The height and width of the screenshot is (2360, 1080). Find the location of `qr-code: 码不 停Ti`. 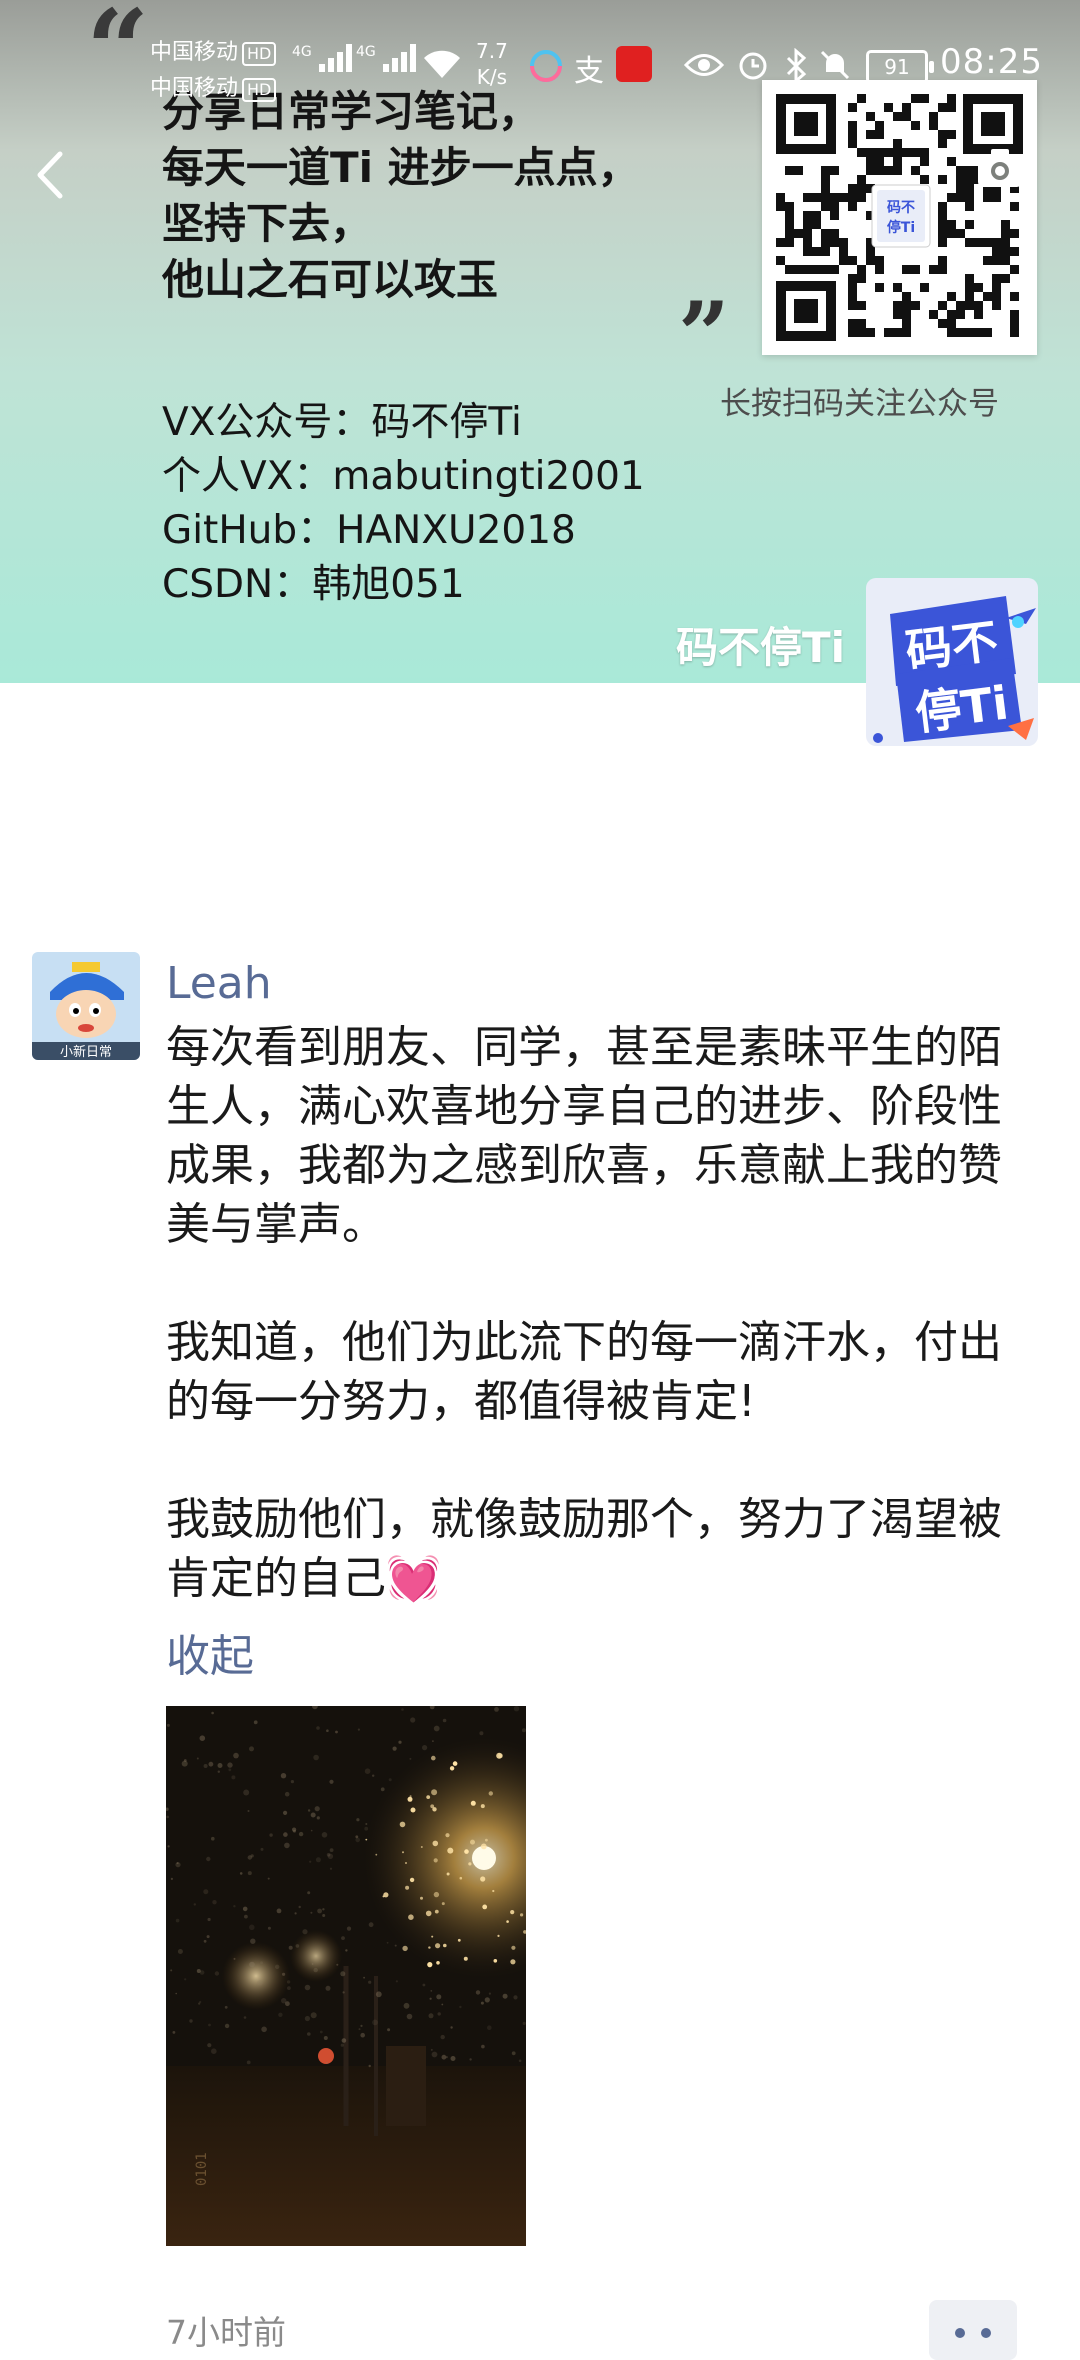

qr-code: 码不 停Ti is located at coordinates (899, 217).